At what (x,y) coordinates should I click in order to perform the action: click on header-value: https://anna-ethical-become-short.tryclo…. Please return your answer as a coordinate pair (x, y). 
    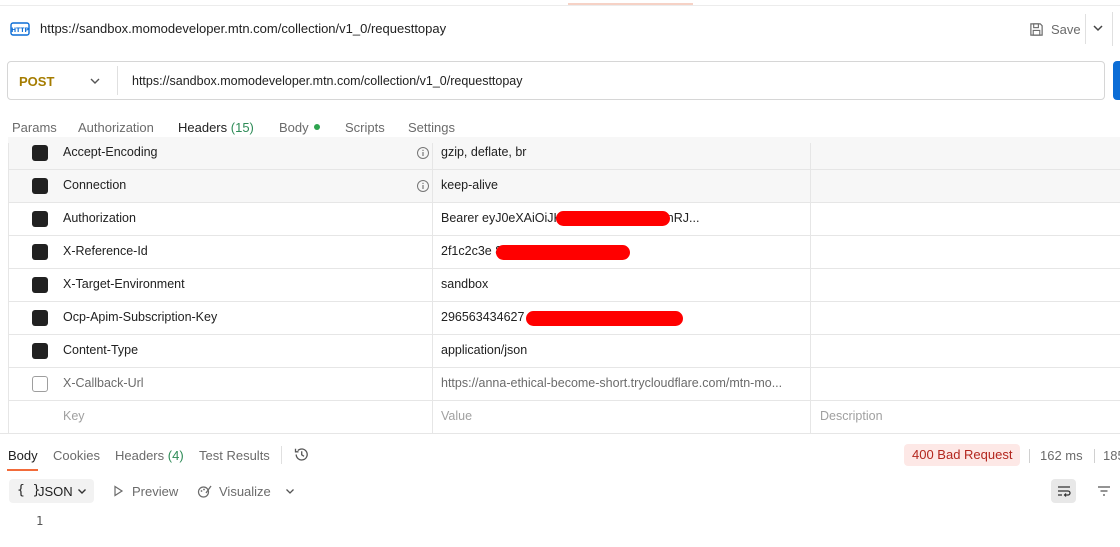
    Looking at the image, I should click on (623, 383).